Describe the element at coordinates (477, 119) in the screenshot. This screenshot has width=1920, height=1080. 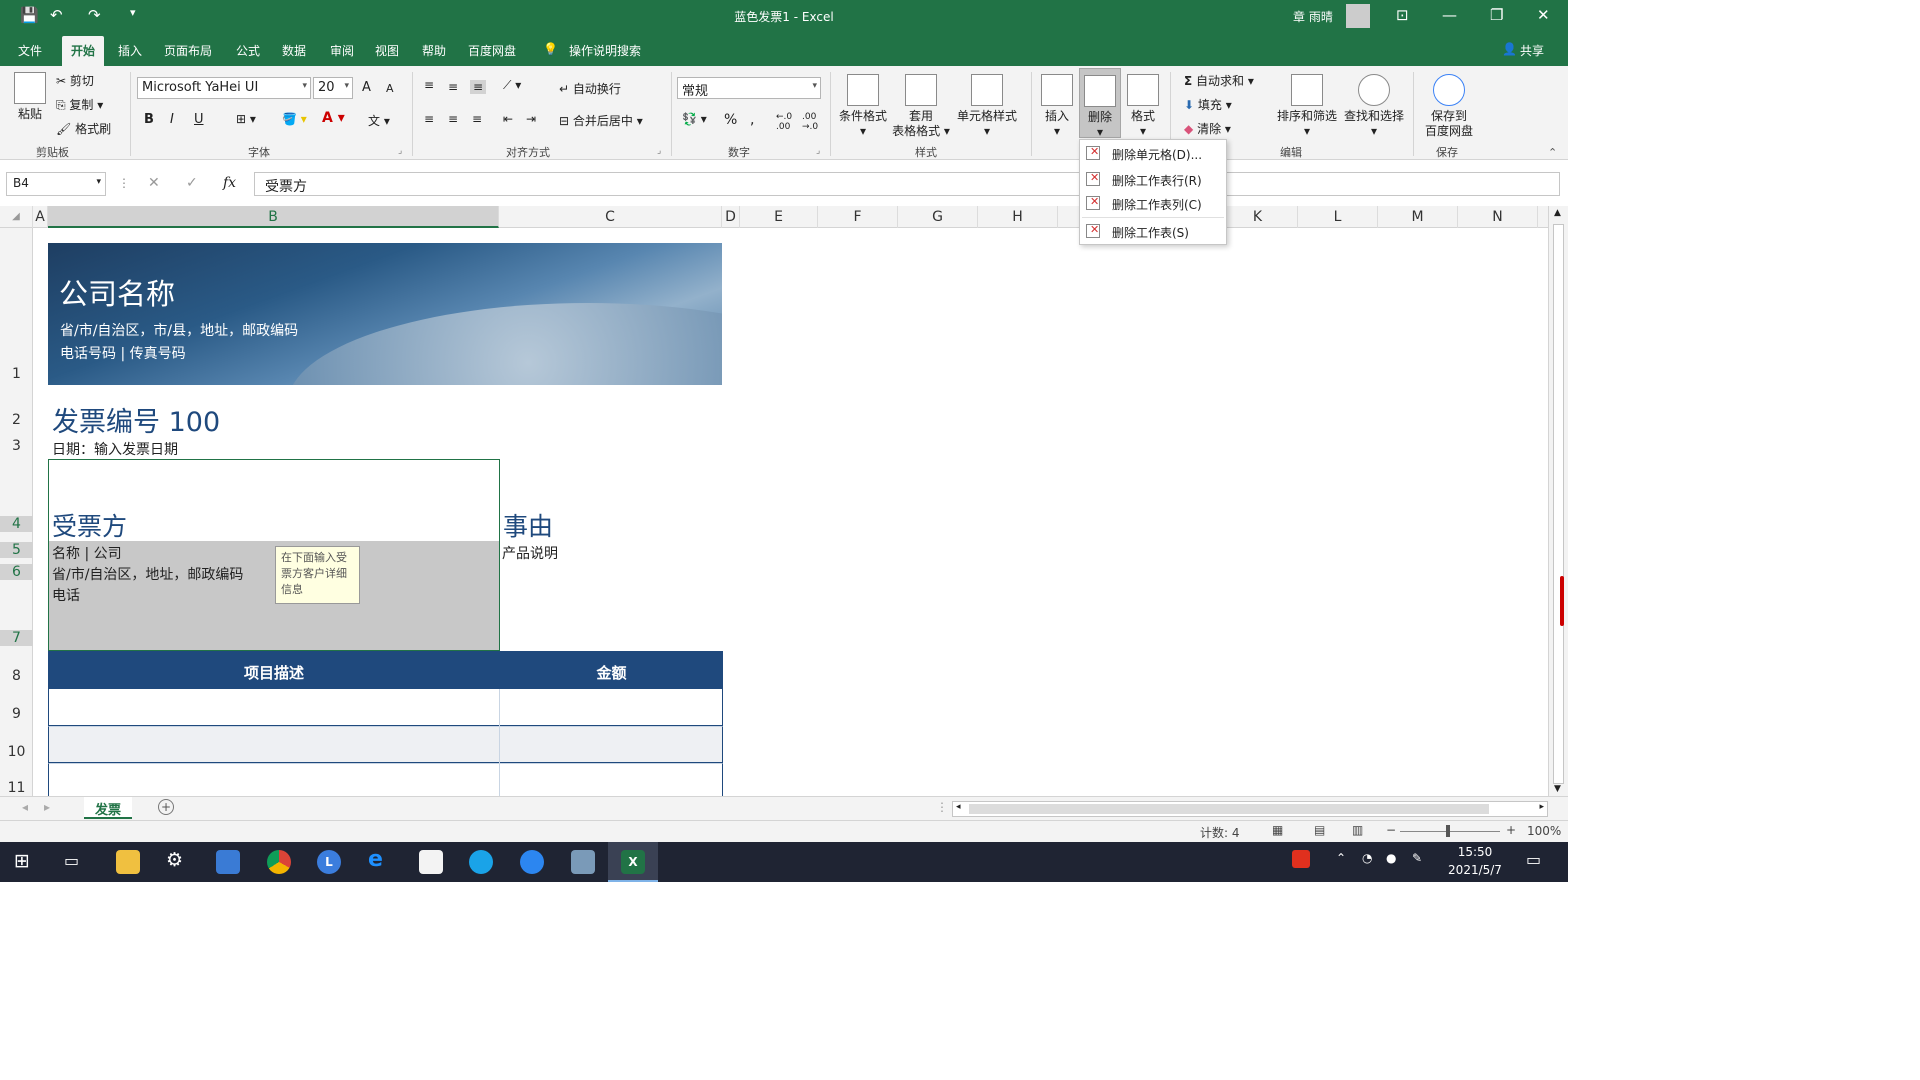
I see `align-right-icon: ≡` at that location.